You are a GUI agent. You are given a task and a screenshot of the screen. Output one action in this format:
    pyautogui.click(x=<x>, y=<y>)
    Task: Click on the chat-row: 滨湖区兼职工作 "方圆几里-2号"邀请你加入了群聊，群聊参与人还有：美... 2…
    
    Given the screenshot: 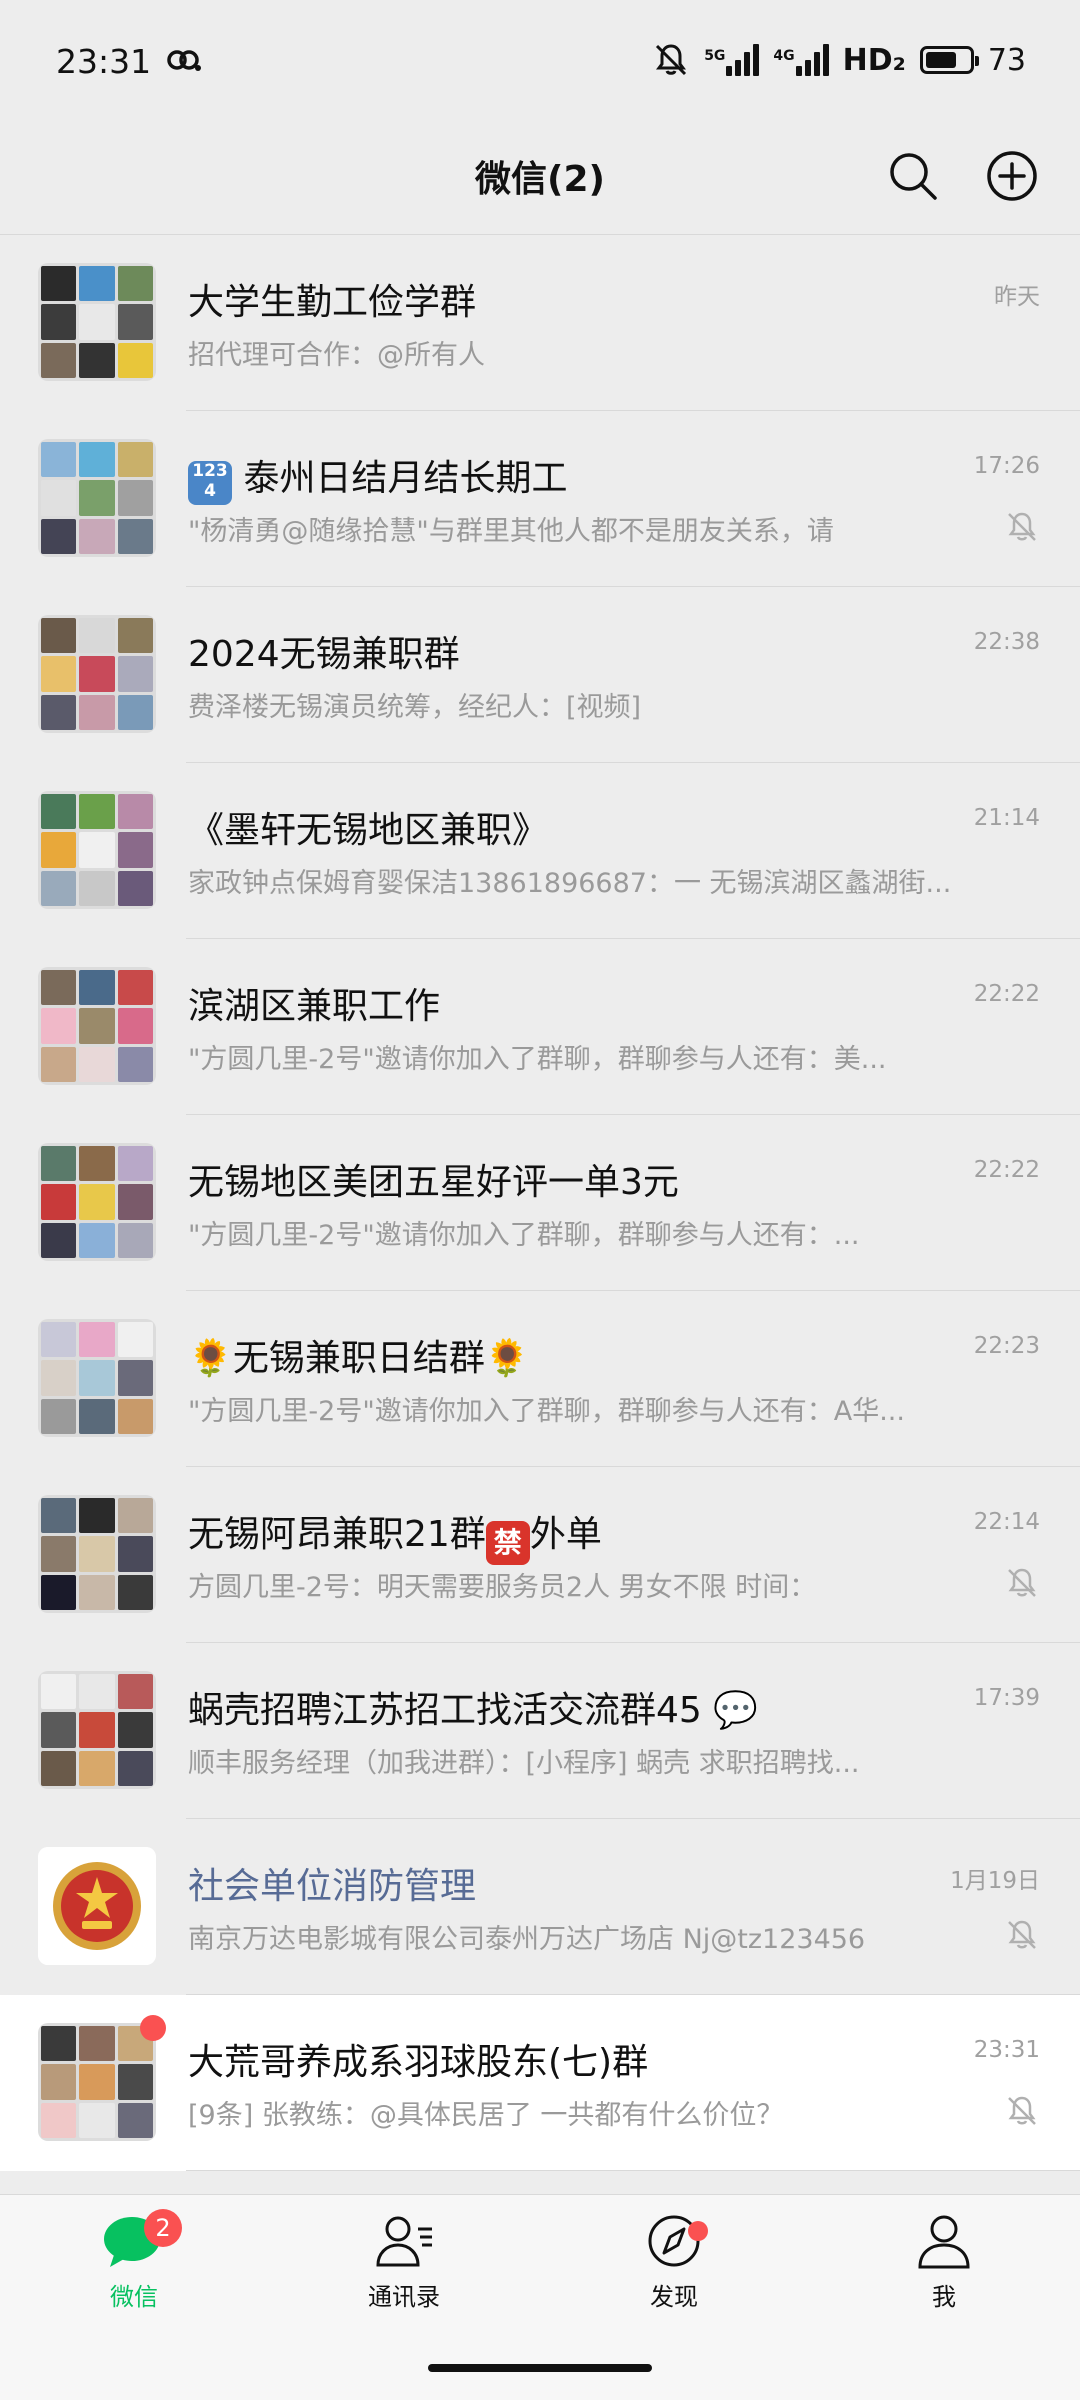 What is the action you would take?
    pyautogui.click(x=540, y=1027)
    